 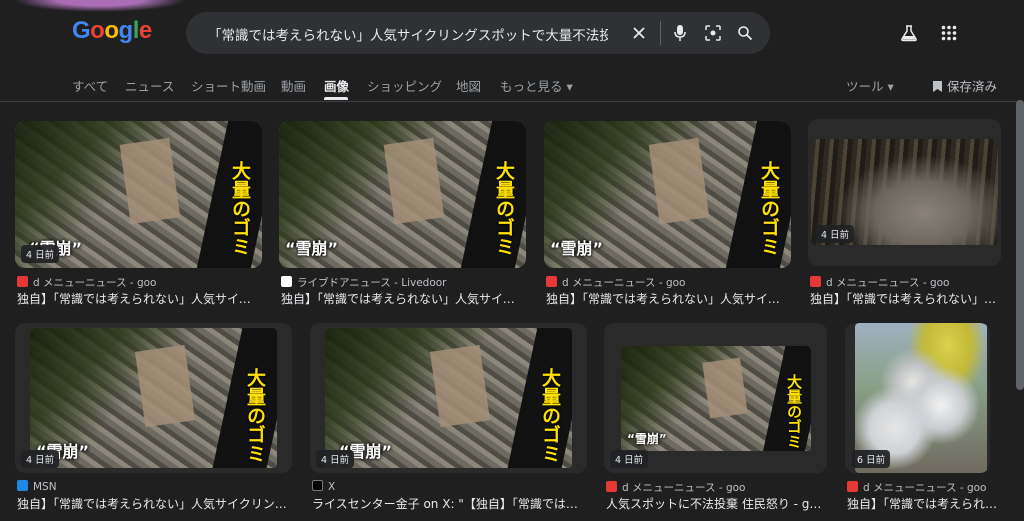 I want to click on google-logo: Google, so click(x=113, y=32).